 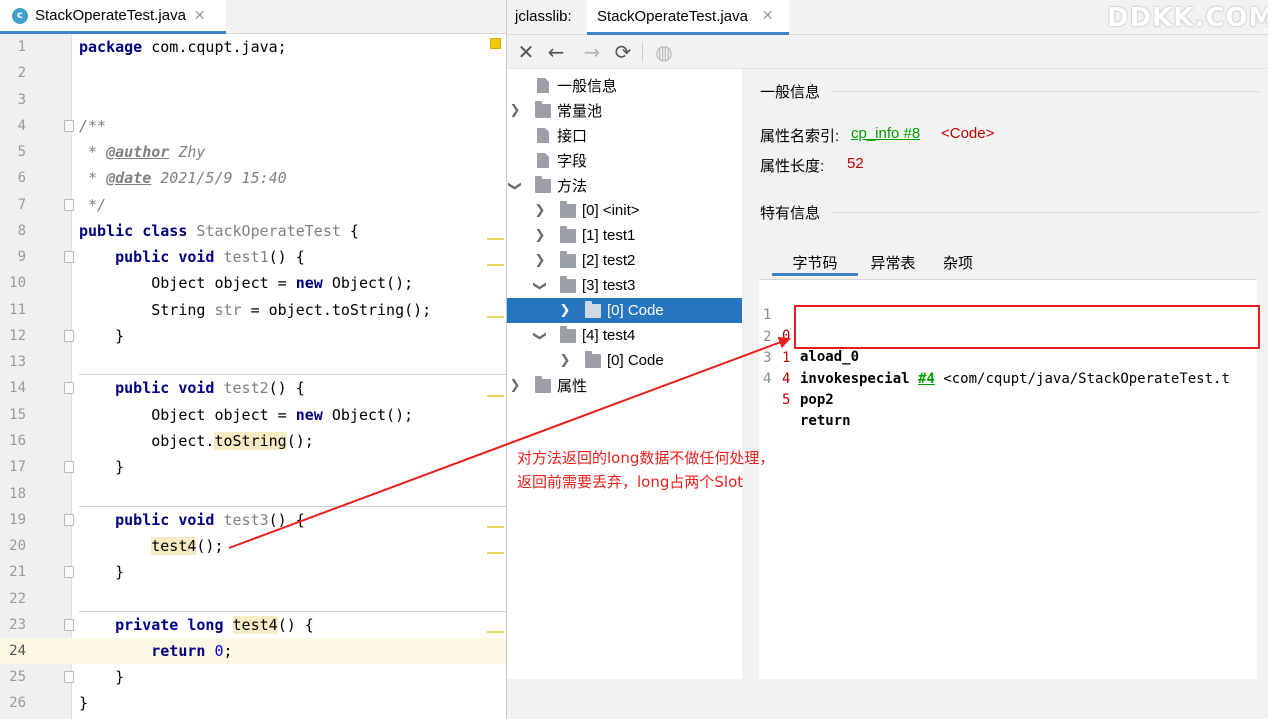 I want to click on code-line: 13, so click(x=253, y=362).